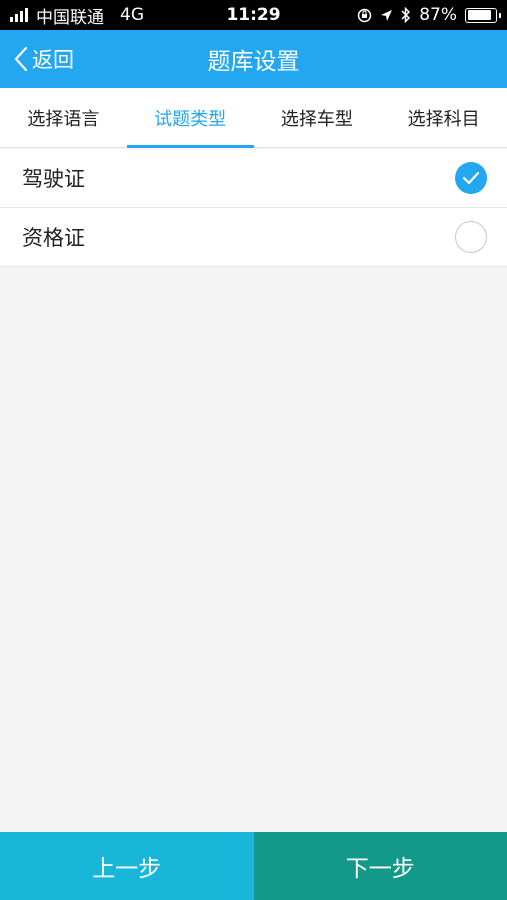  Describe the element at coordinates (253, 237) in the screenshot. I see `option-qualification-cert: 资格证` at that location.